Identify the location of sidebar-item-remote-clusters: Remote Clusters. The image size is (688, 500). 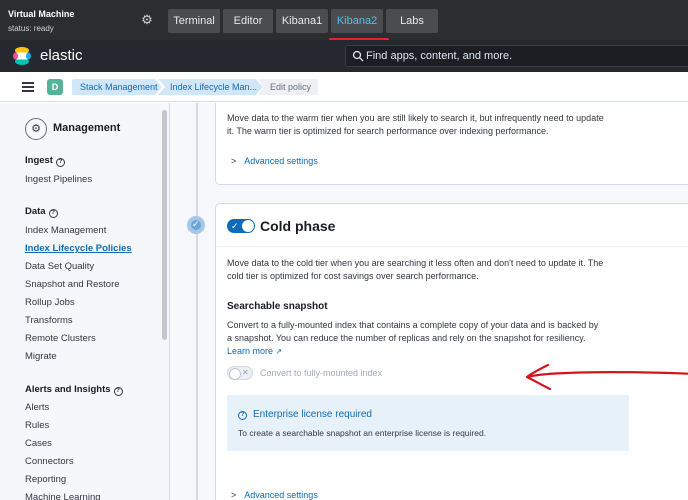
(60, 339).